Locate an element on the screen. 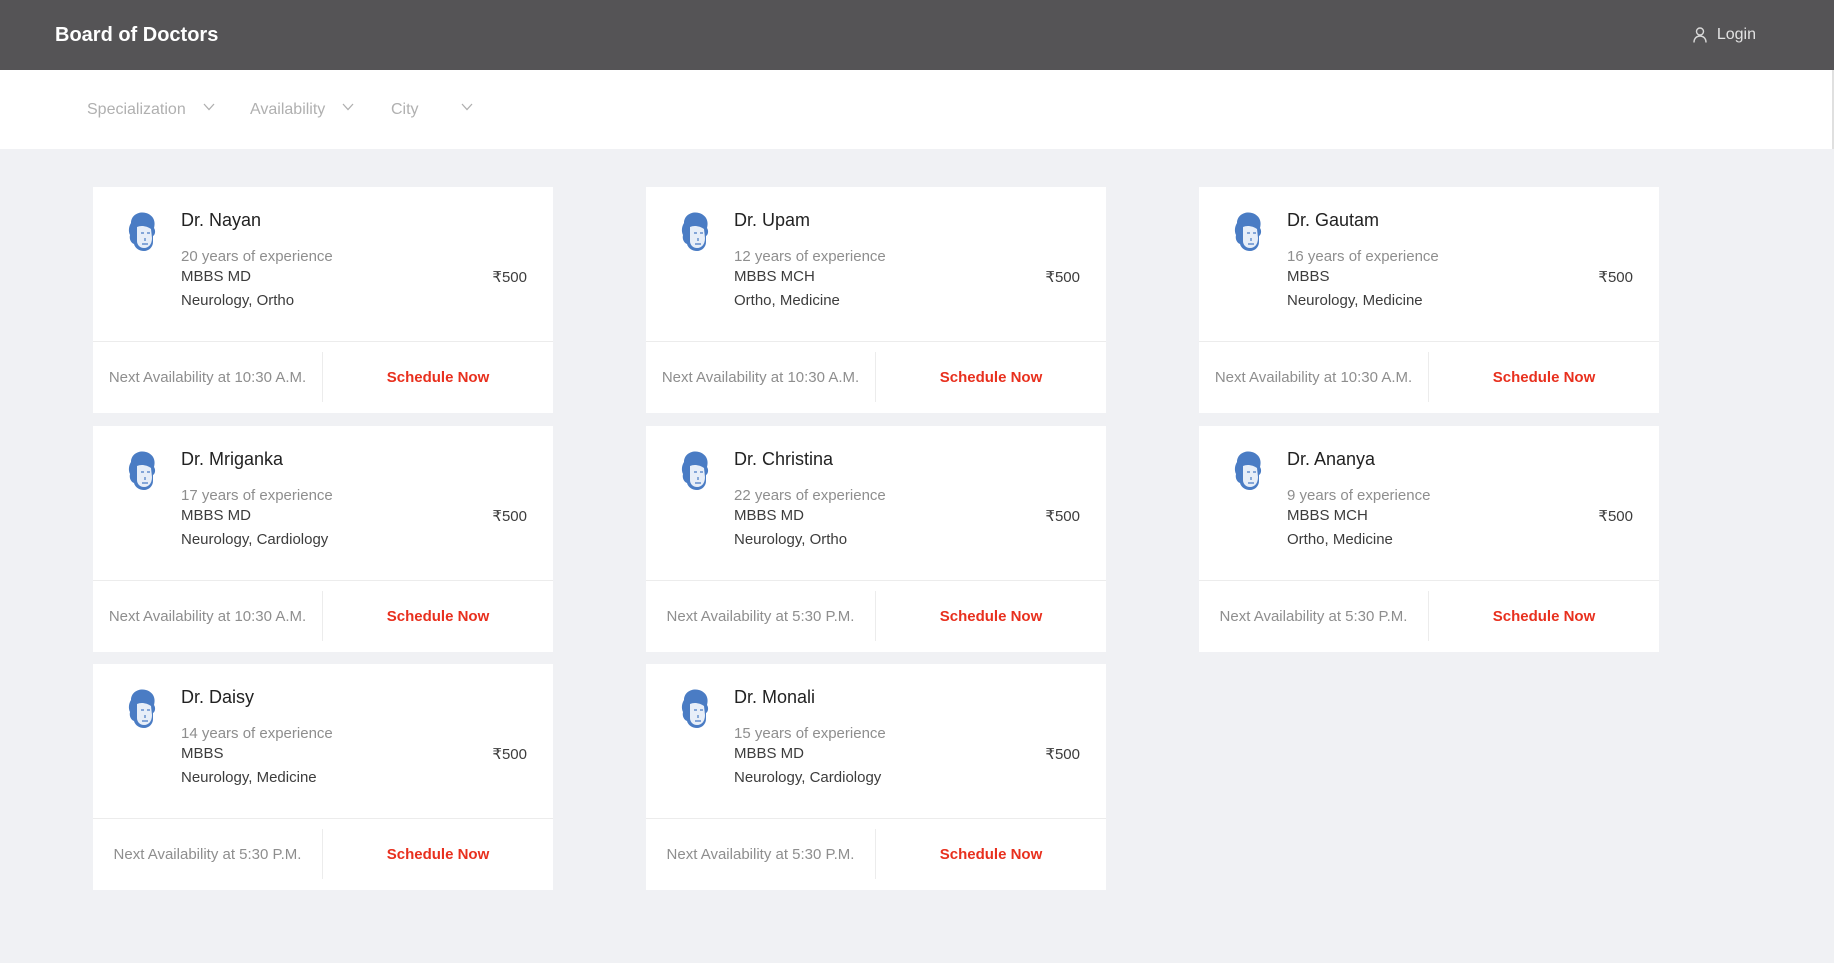 This screenshot has height=963, width=1834. doctor-experience: 9 years of experience is located at coordinates (1359, 495).